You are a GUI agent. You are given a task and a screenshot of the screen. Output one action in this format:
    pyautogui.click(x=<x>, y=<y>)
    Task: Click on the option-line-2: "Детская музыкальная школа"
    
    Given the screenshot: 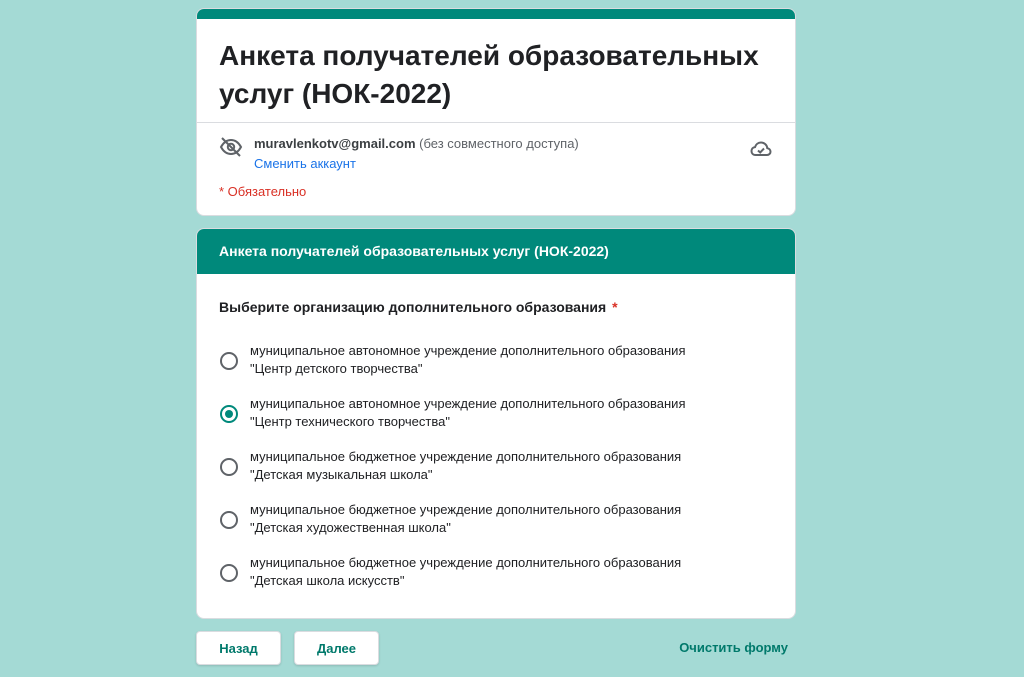 What is the action you would take?
    pyautogui.click(x=341, y=474)
    